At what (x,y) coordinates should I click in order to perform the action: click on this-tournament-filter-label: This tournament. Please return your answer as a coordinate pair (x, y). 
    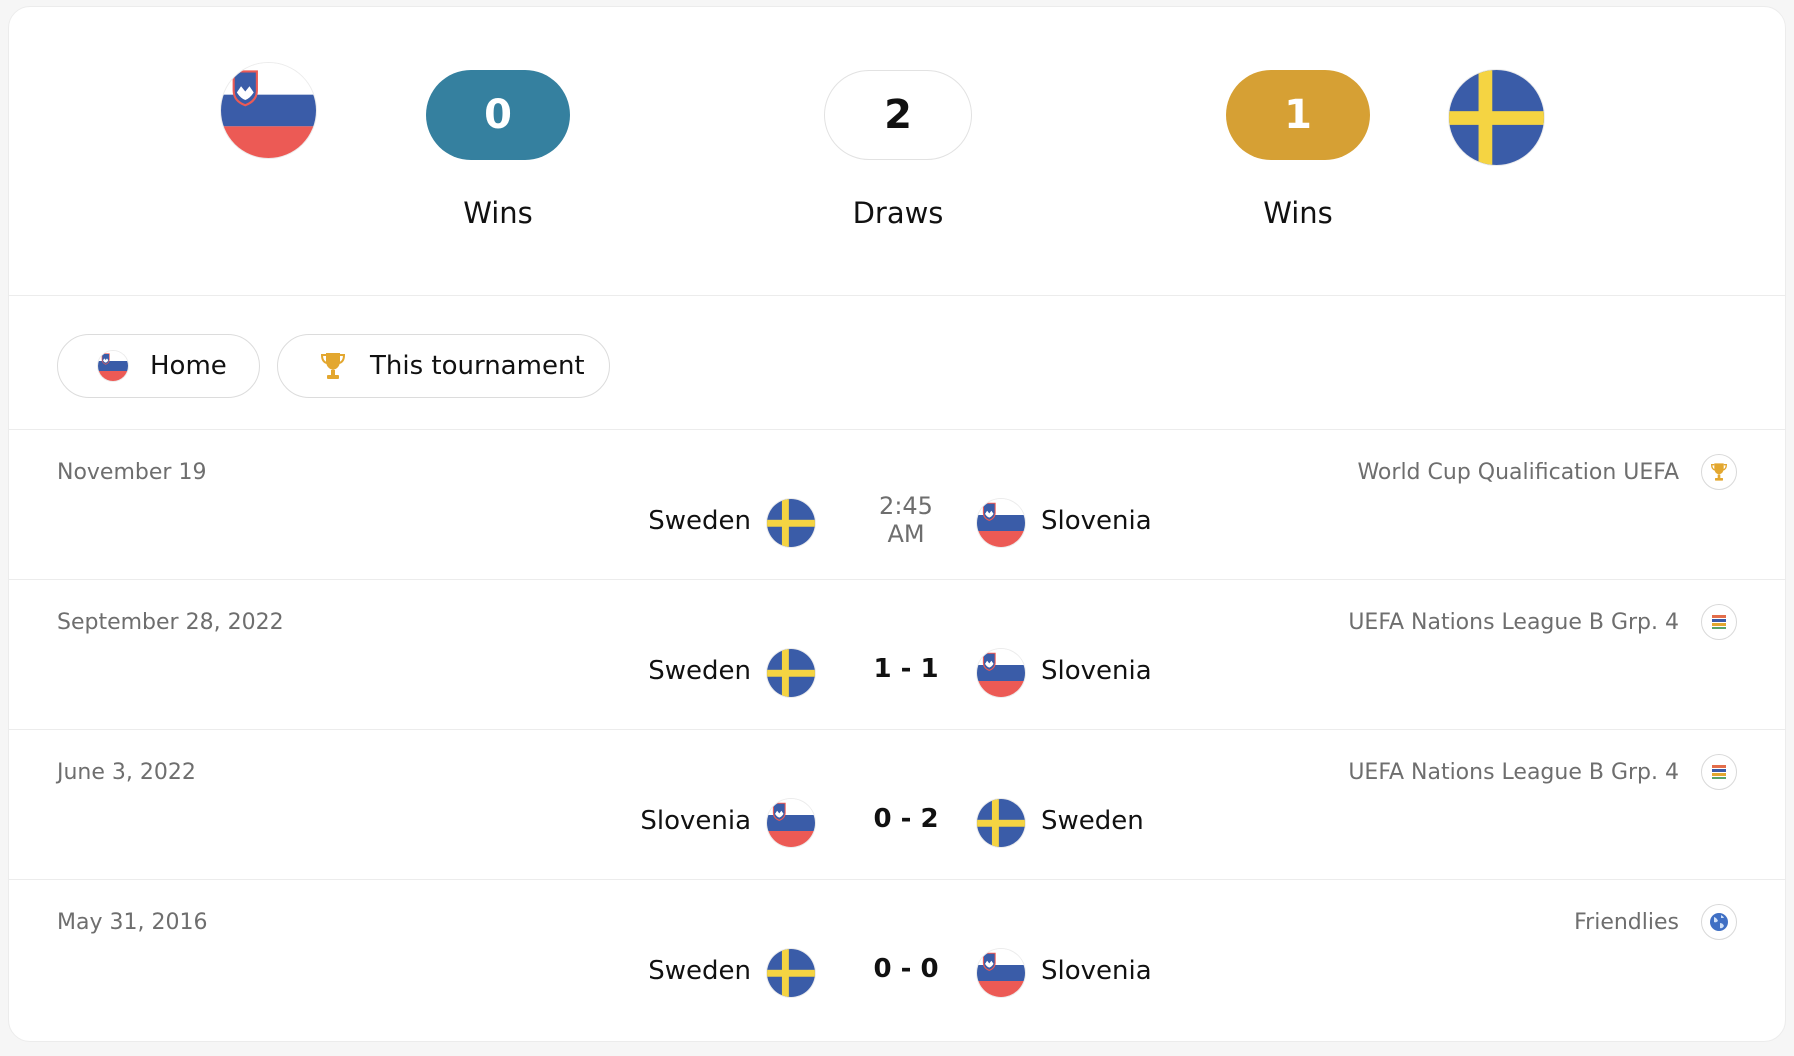
    Looking at the image, I should click on (477, 366).